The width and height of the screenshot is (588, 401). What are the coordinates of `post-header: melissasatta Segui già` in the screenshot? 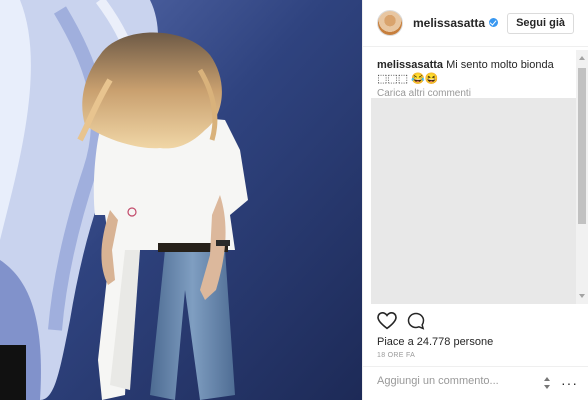 It's located at (475, 23).